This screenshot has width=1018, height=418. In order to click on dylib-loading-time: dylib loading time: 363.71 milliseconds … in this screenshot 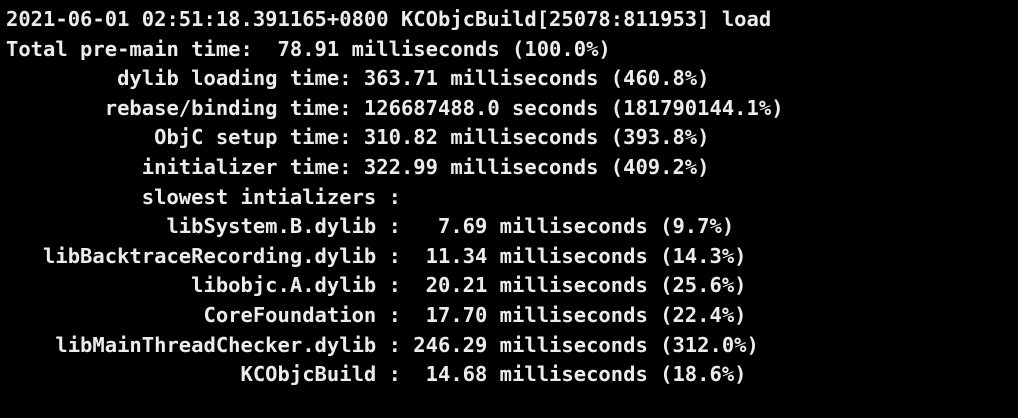, I will do `click(358, 78)`.